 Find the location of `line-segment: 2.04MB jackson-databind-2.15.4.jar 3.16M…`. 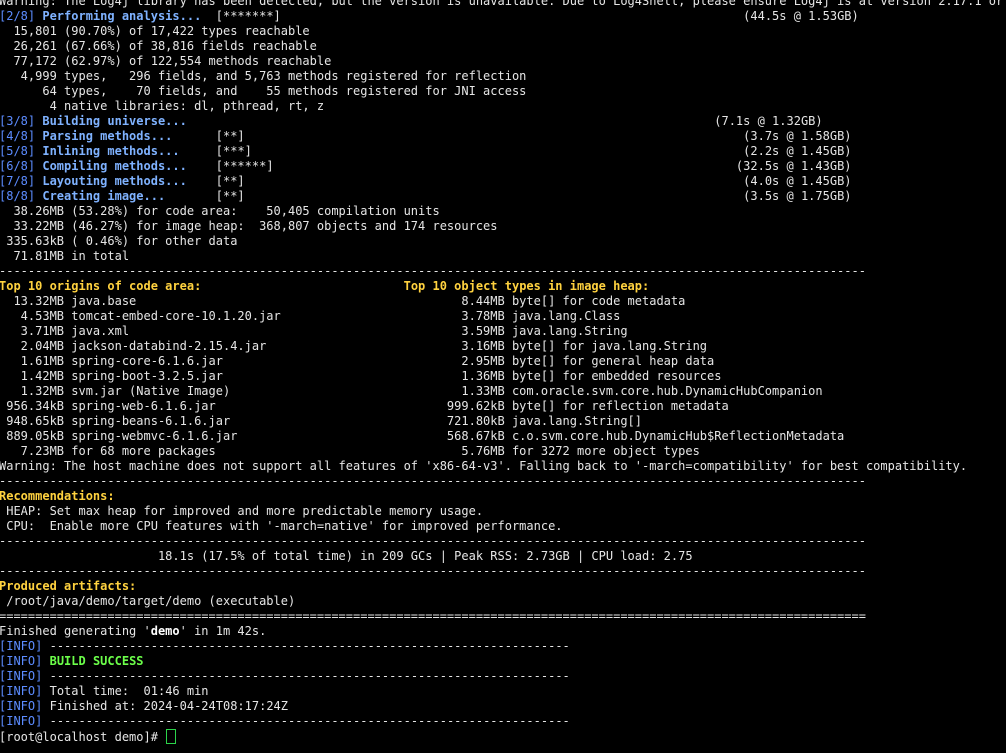

line-segment: 2.04MB jackson-databind-2.15.4.jar 3.16M… is located at coordinates (354, 346).